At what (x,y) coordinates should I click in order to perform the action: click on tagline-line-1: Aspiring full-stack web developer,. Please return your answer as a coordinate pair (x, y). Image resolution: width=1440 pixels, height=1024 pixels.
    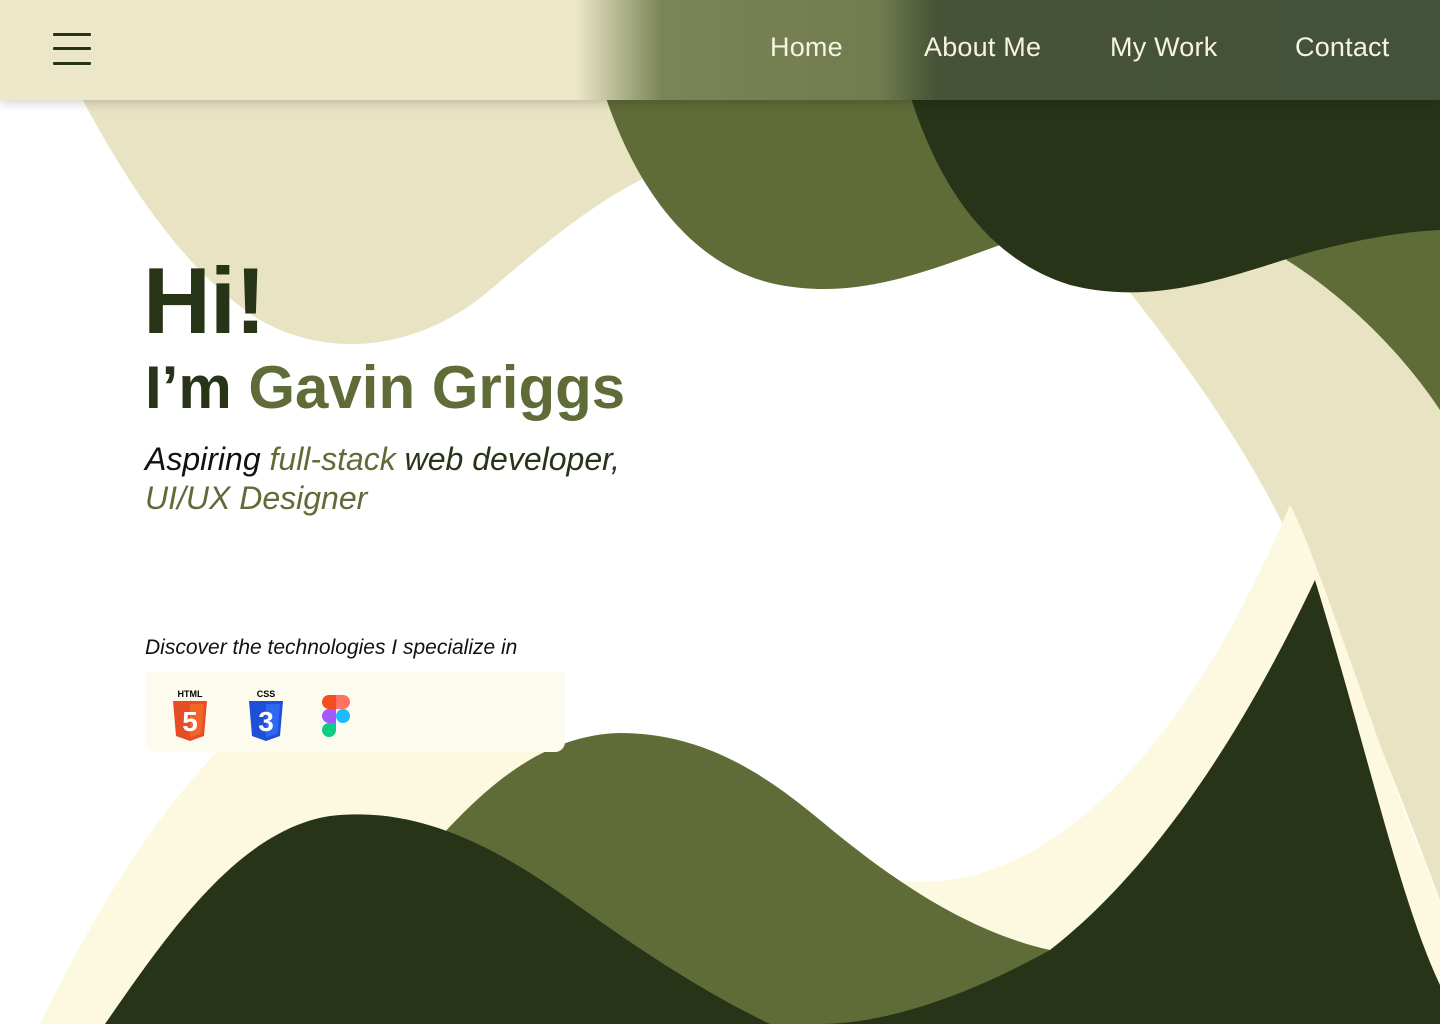
    Looking at the image, I should click on (382, 459).